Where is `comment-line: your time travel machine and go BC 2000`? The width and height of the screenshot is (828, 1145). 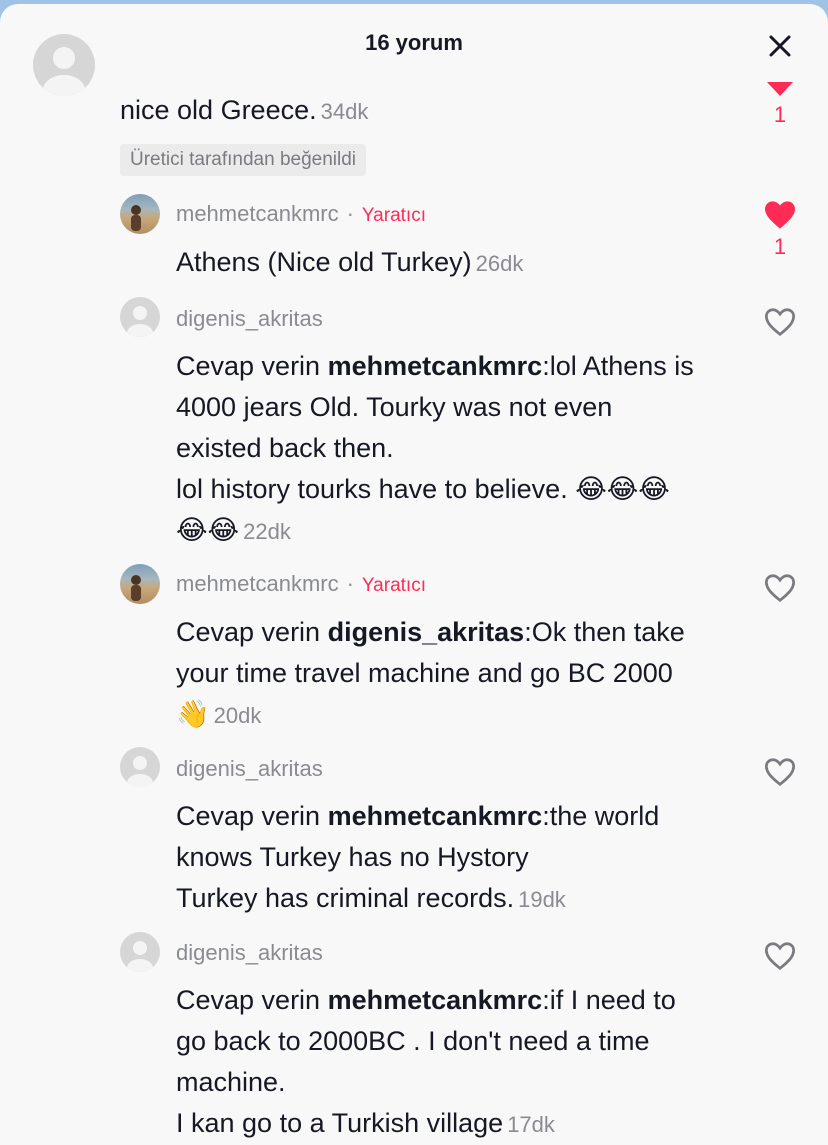
comment-line: your time travel machine and go BC 2000 is located at coordinates (424, 673).